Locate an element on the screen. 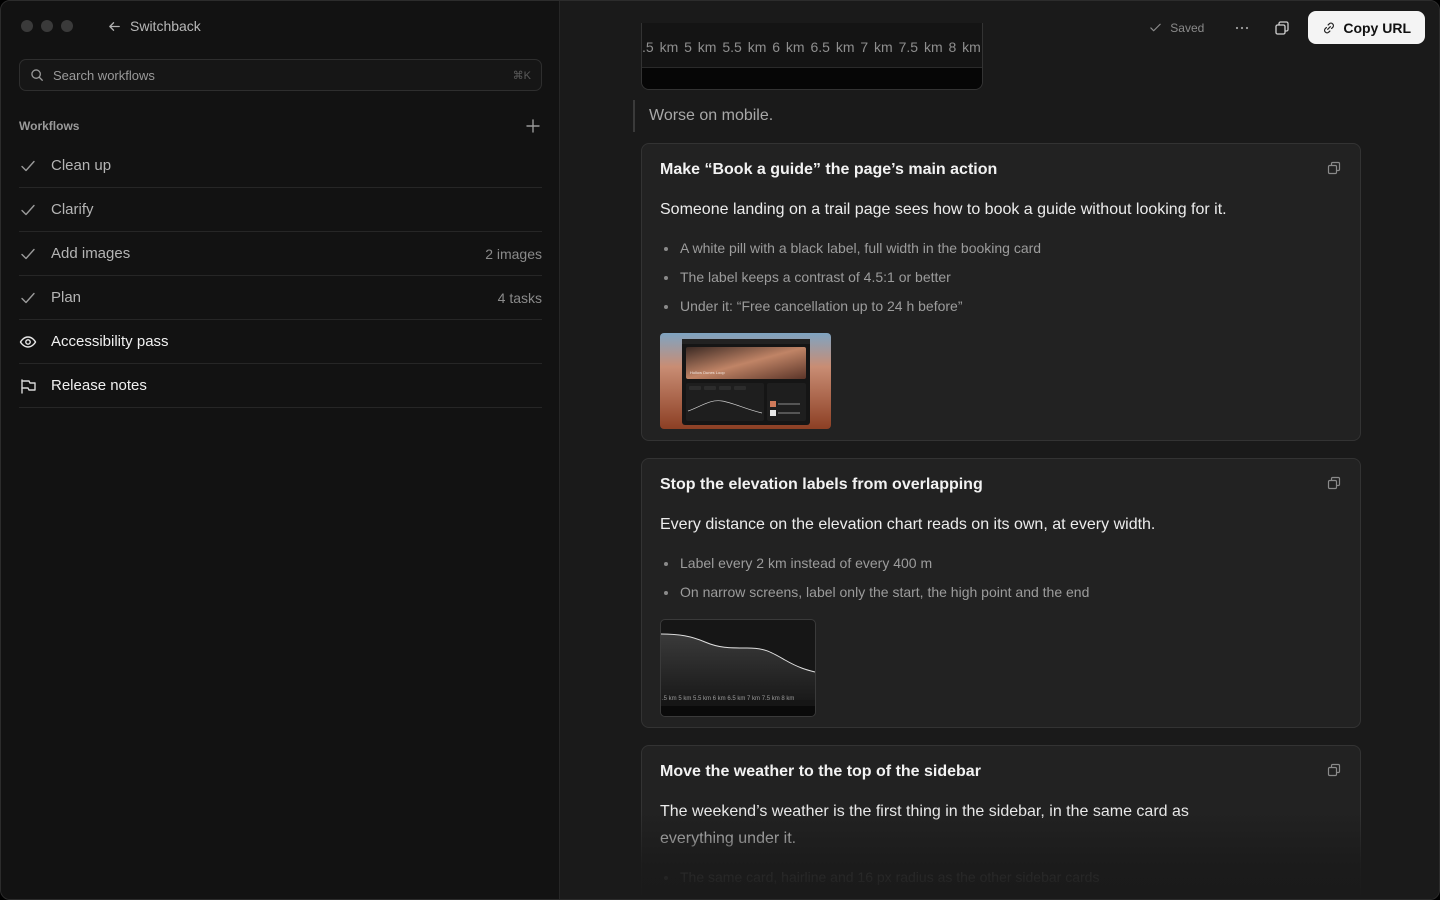 The height and width of the screenshot is (900, 1440). minimize-window-button is located at coordinates (47, 26).